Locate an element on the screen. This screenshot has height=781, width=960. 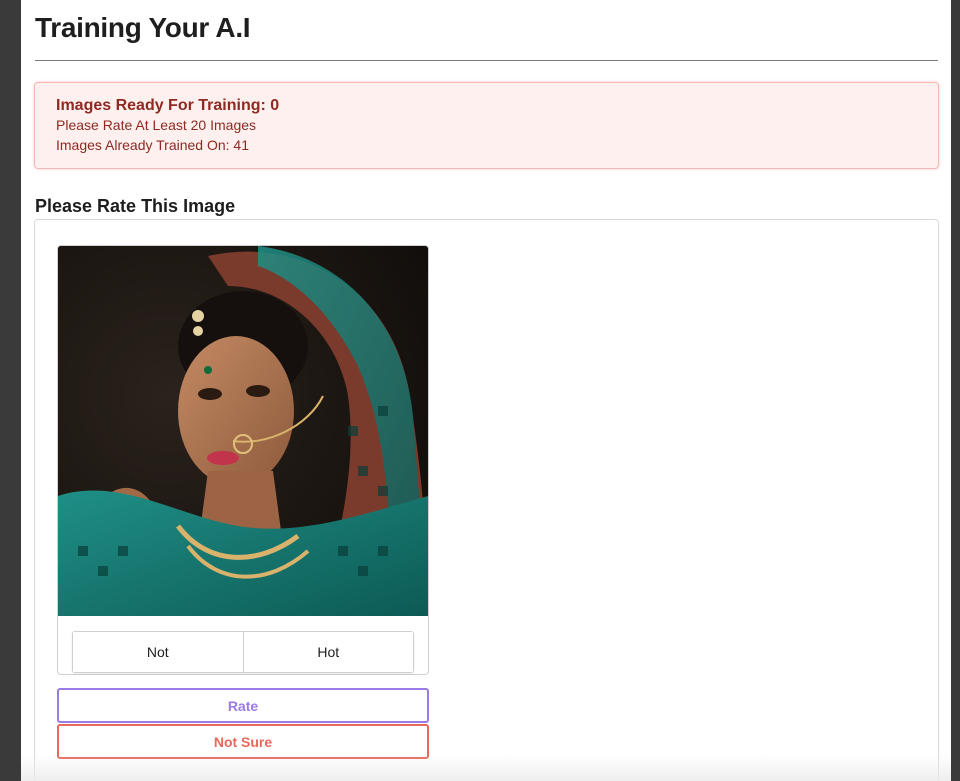
not-option-button: Not is located at coordinates (158, 652).